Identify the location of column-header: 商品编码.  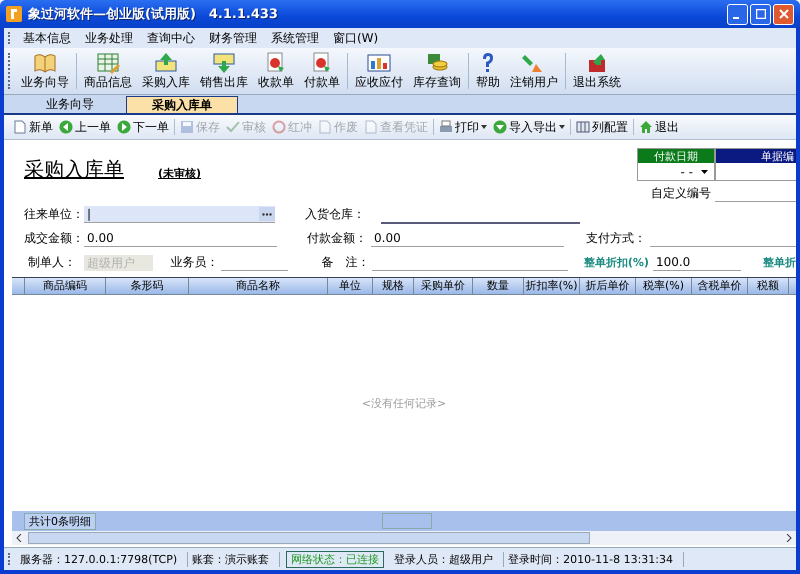
(65, 286).